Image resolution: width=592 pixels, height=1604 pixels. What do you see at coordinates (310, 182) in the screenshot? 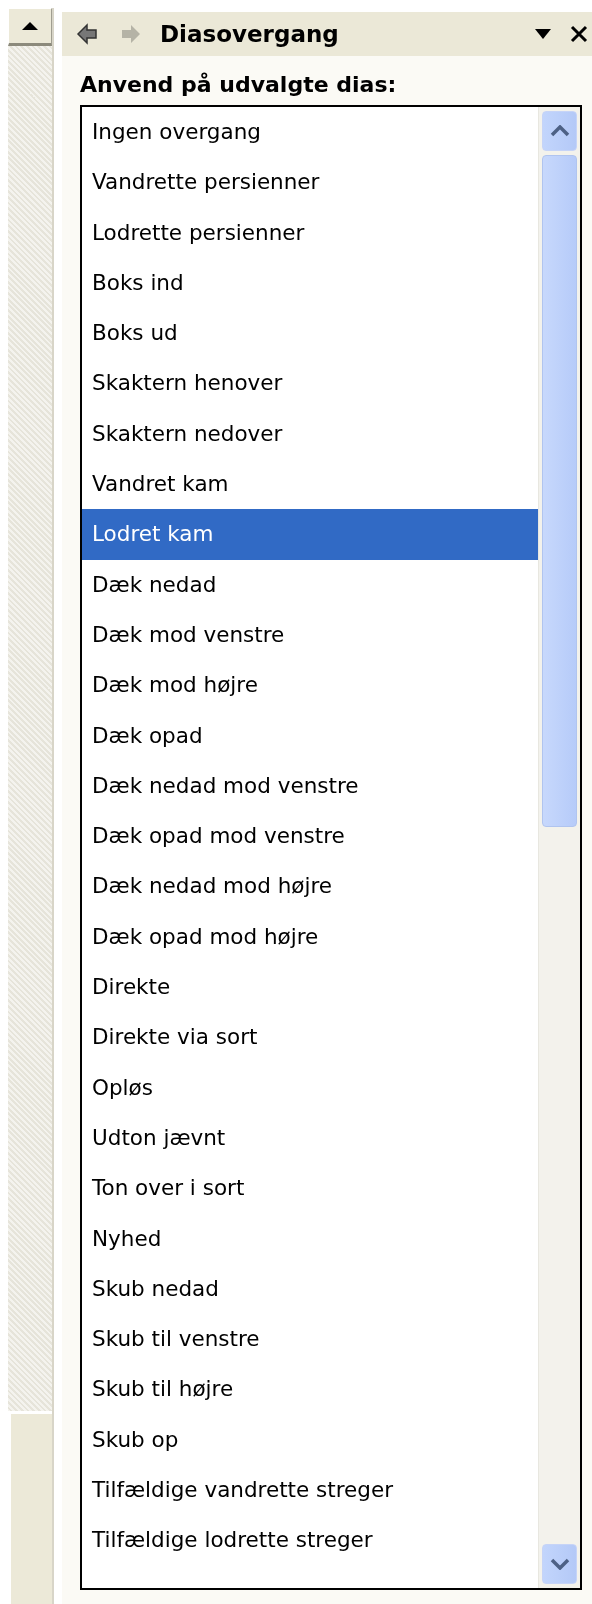
I see `list-item: Vandrette persienner` at bounding box center [310, 182].